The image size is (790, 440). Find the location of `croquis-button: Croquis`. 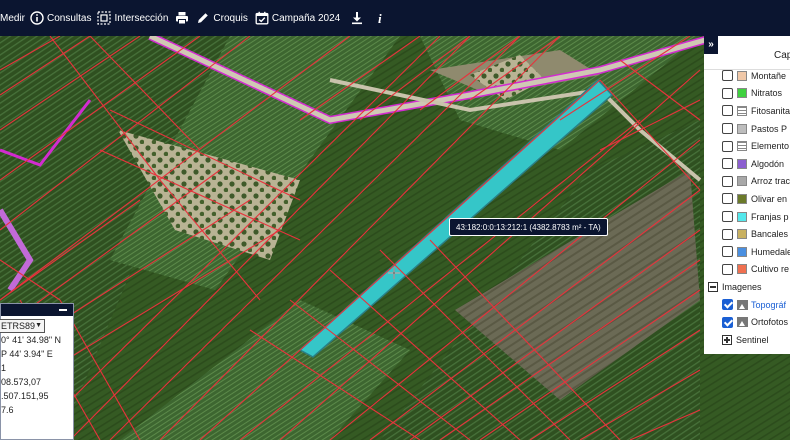

croquis-button: Croquis is located at coordinates (222, 18).